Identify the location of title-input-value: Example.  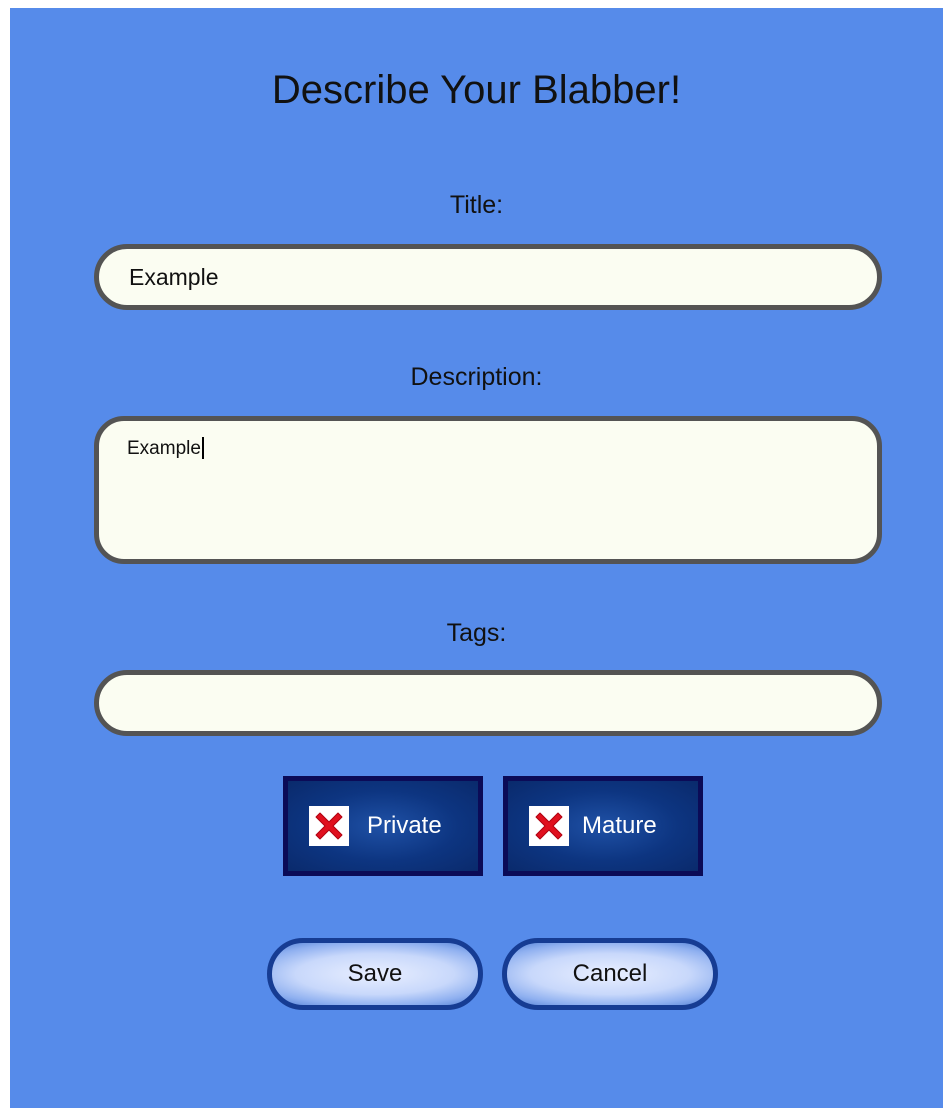
(174, 276).